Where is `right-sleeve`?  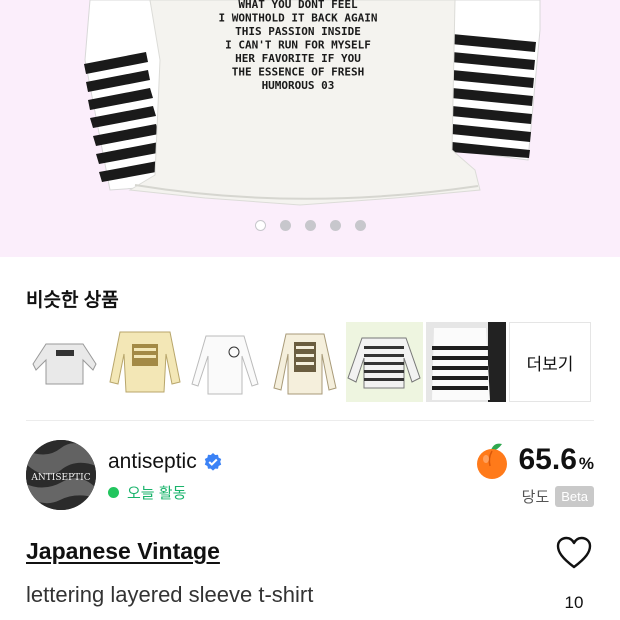
right-sleeve is located at coordinates (495, 80).